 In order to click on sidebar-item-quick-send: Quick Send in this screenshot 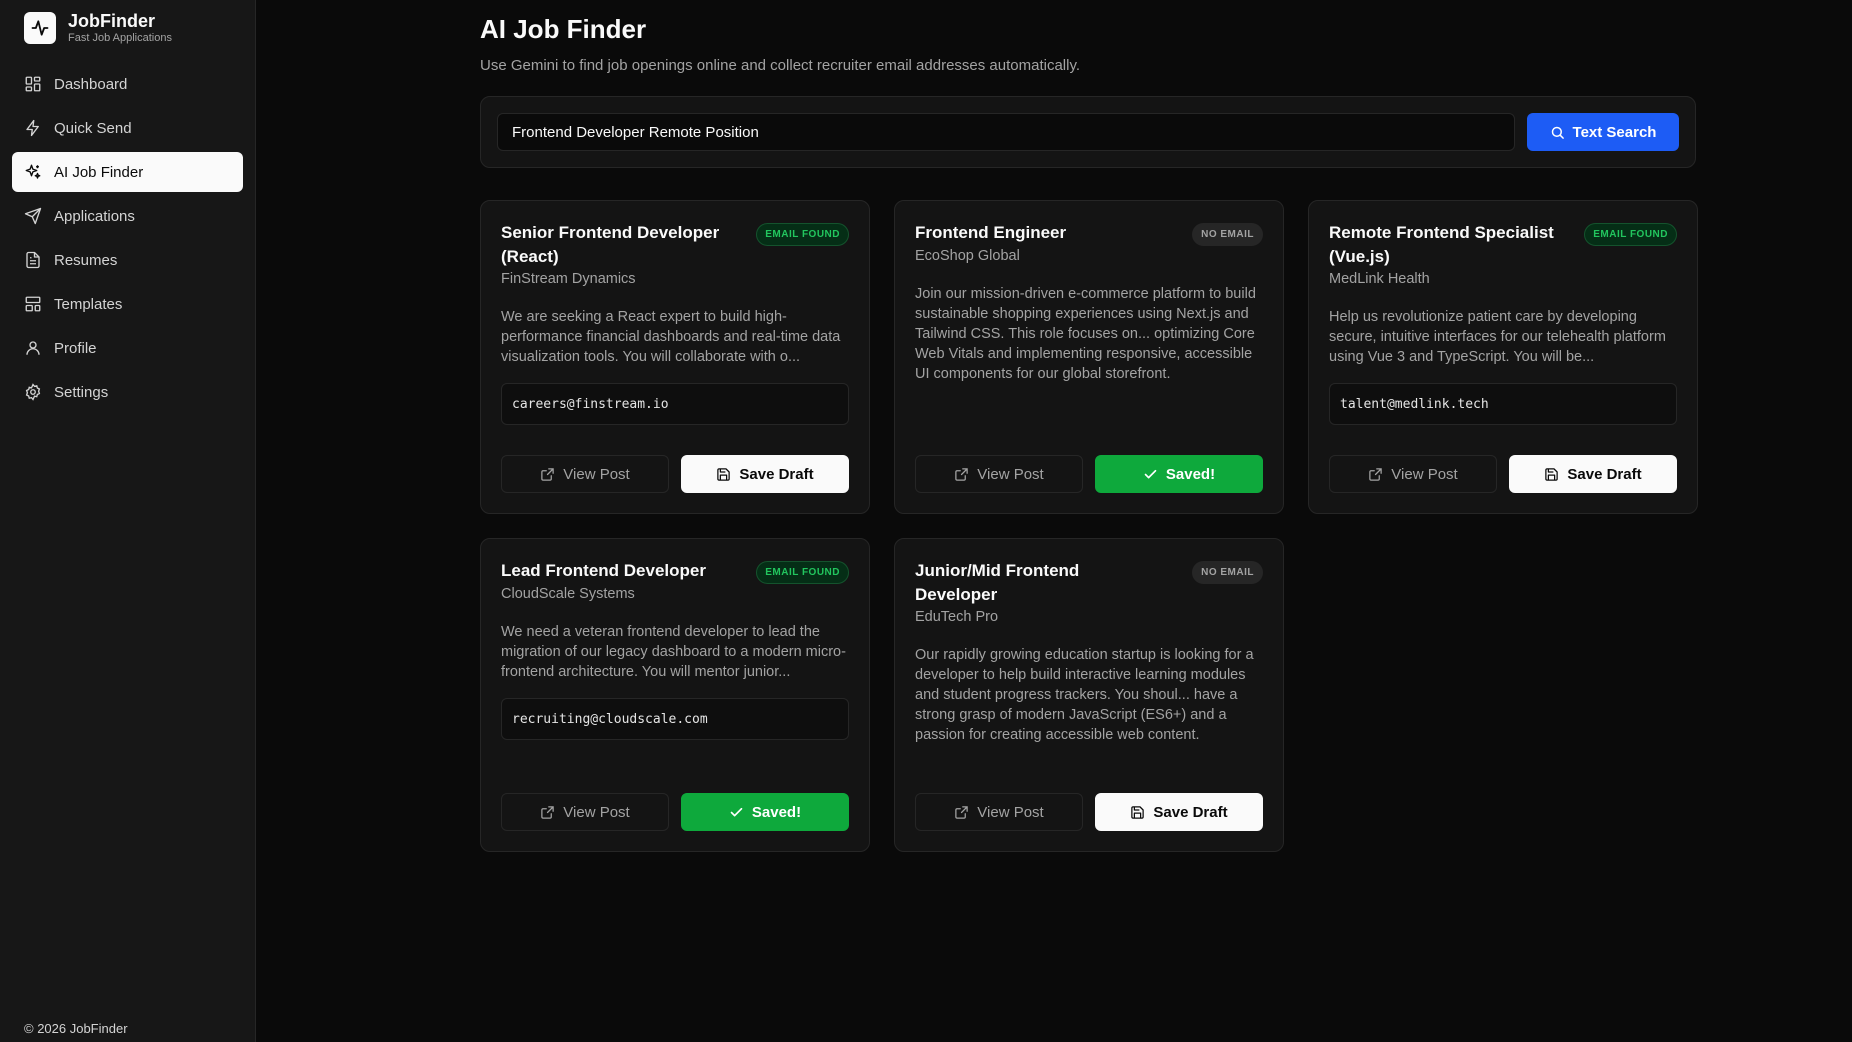, I will do `click(127, 128)`.